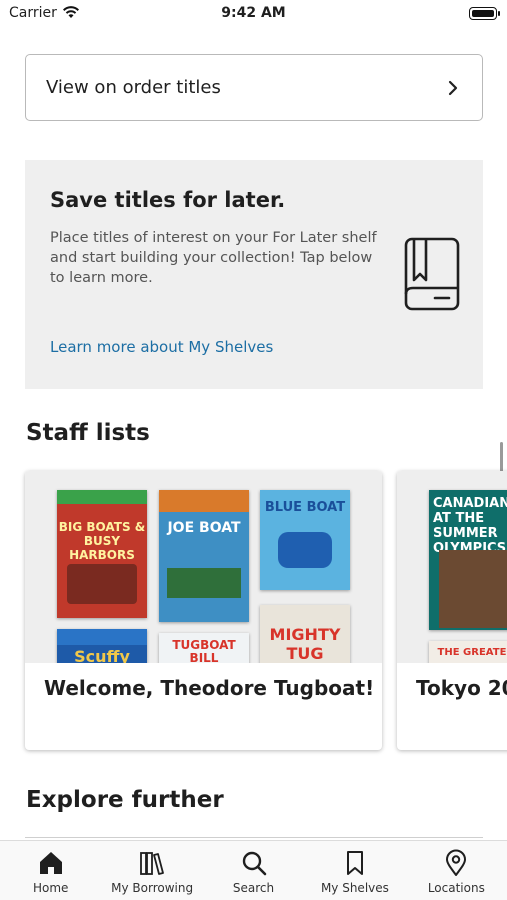 The image size is (507, 900). I want to click on learn-more-link: Learn more about My Shelves, so click(161, 347).